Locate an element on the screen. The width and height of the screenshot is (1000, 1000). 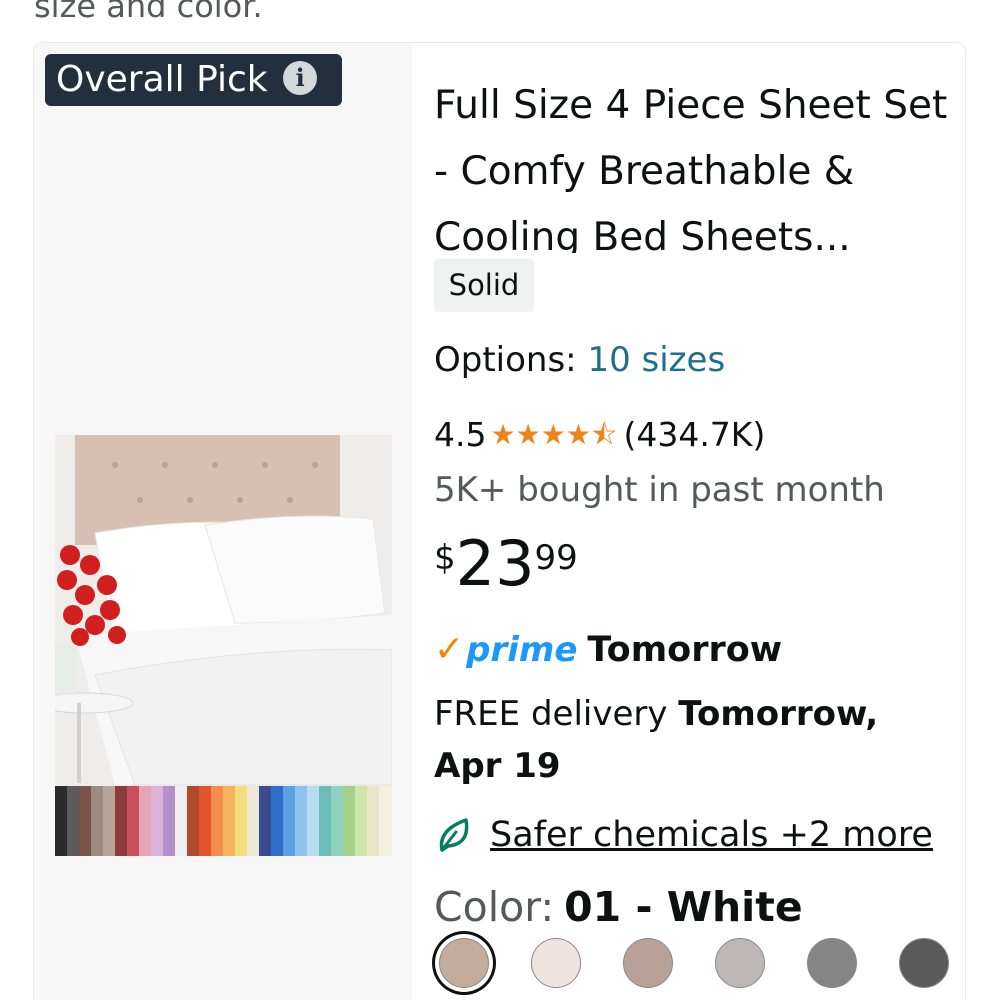
price-whole: 23 is located at coordinates (495, 563).